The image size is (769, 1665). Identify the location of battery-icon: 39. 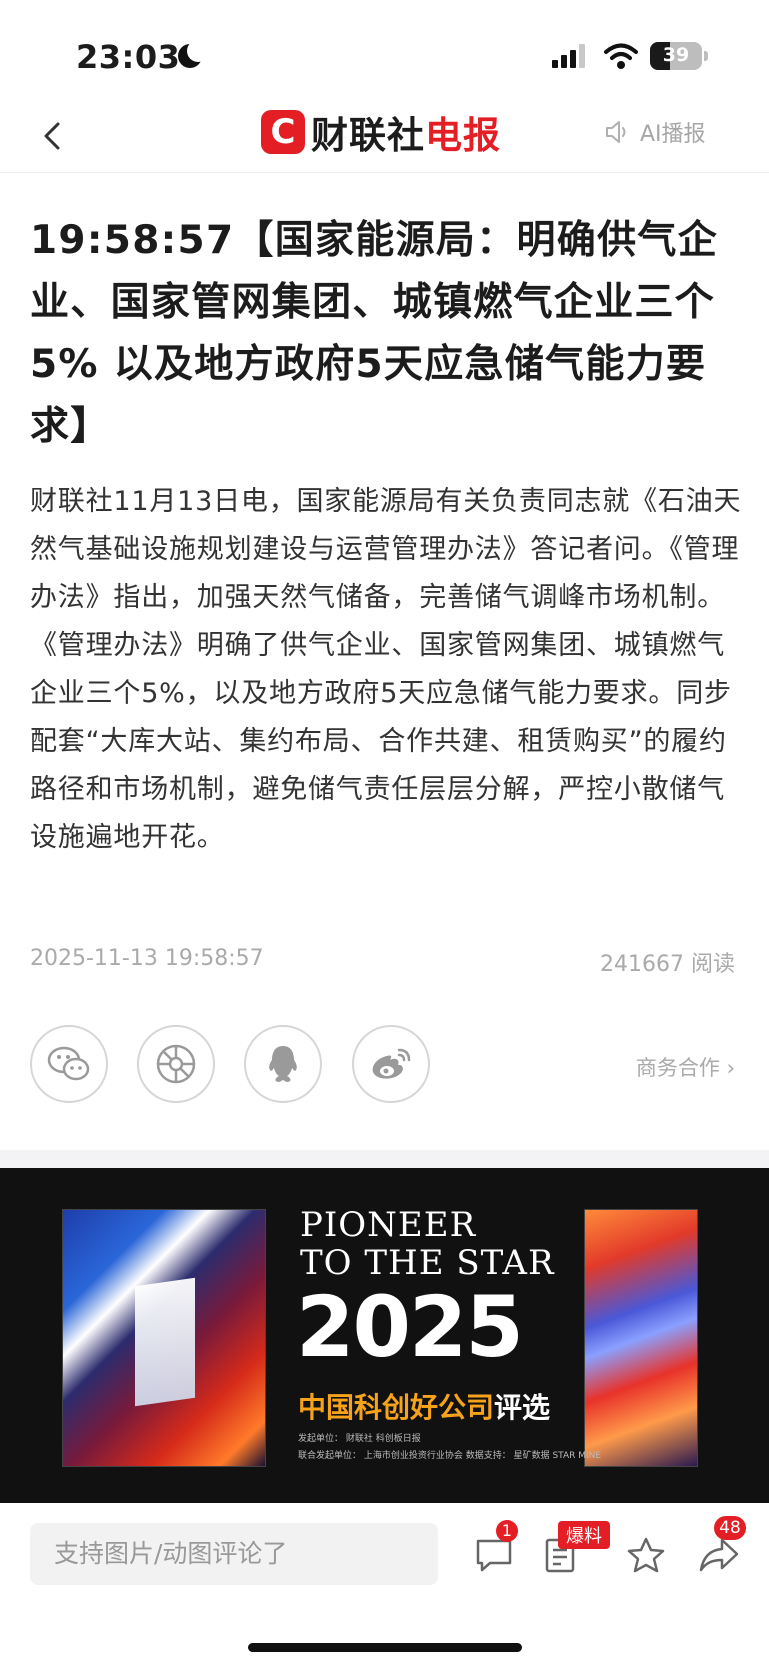
(679, 56).